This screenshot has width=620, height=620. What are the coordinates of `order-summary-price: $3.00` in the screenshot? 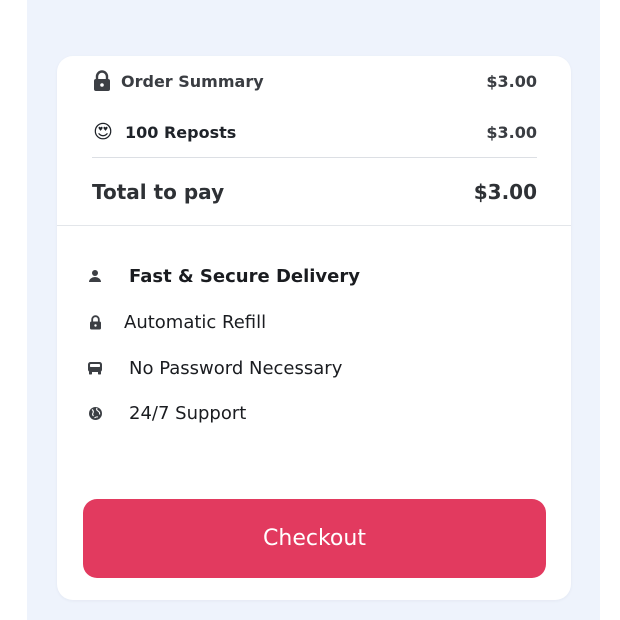 It's located at (511, 81).